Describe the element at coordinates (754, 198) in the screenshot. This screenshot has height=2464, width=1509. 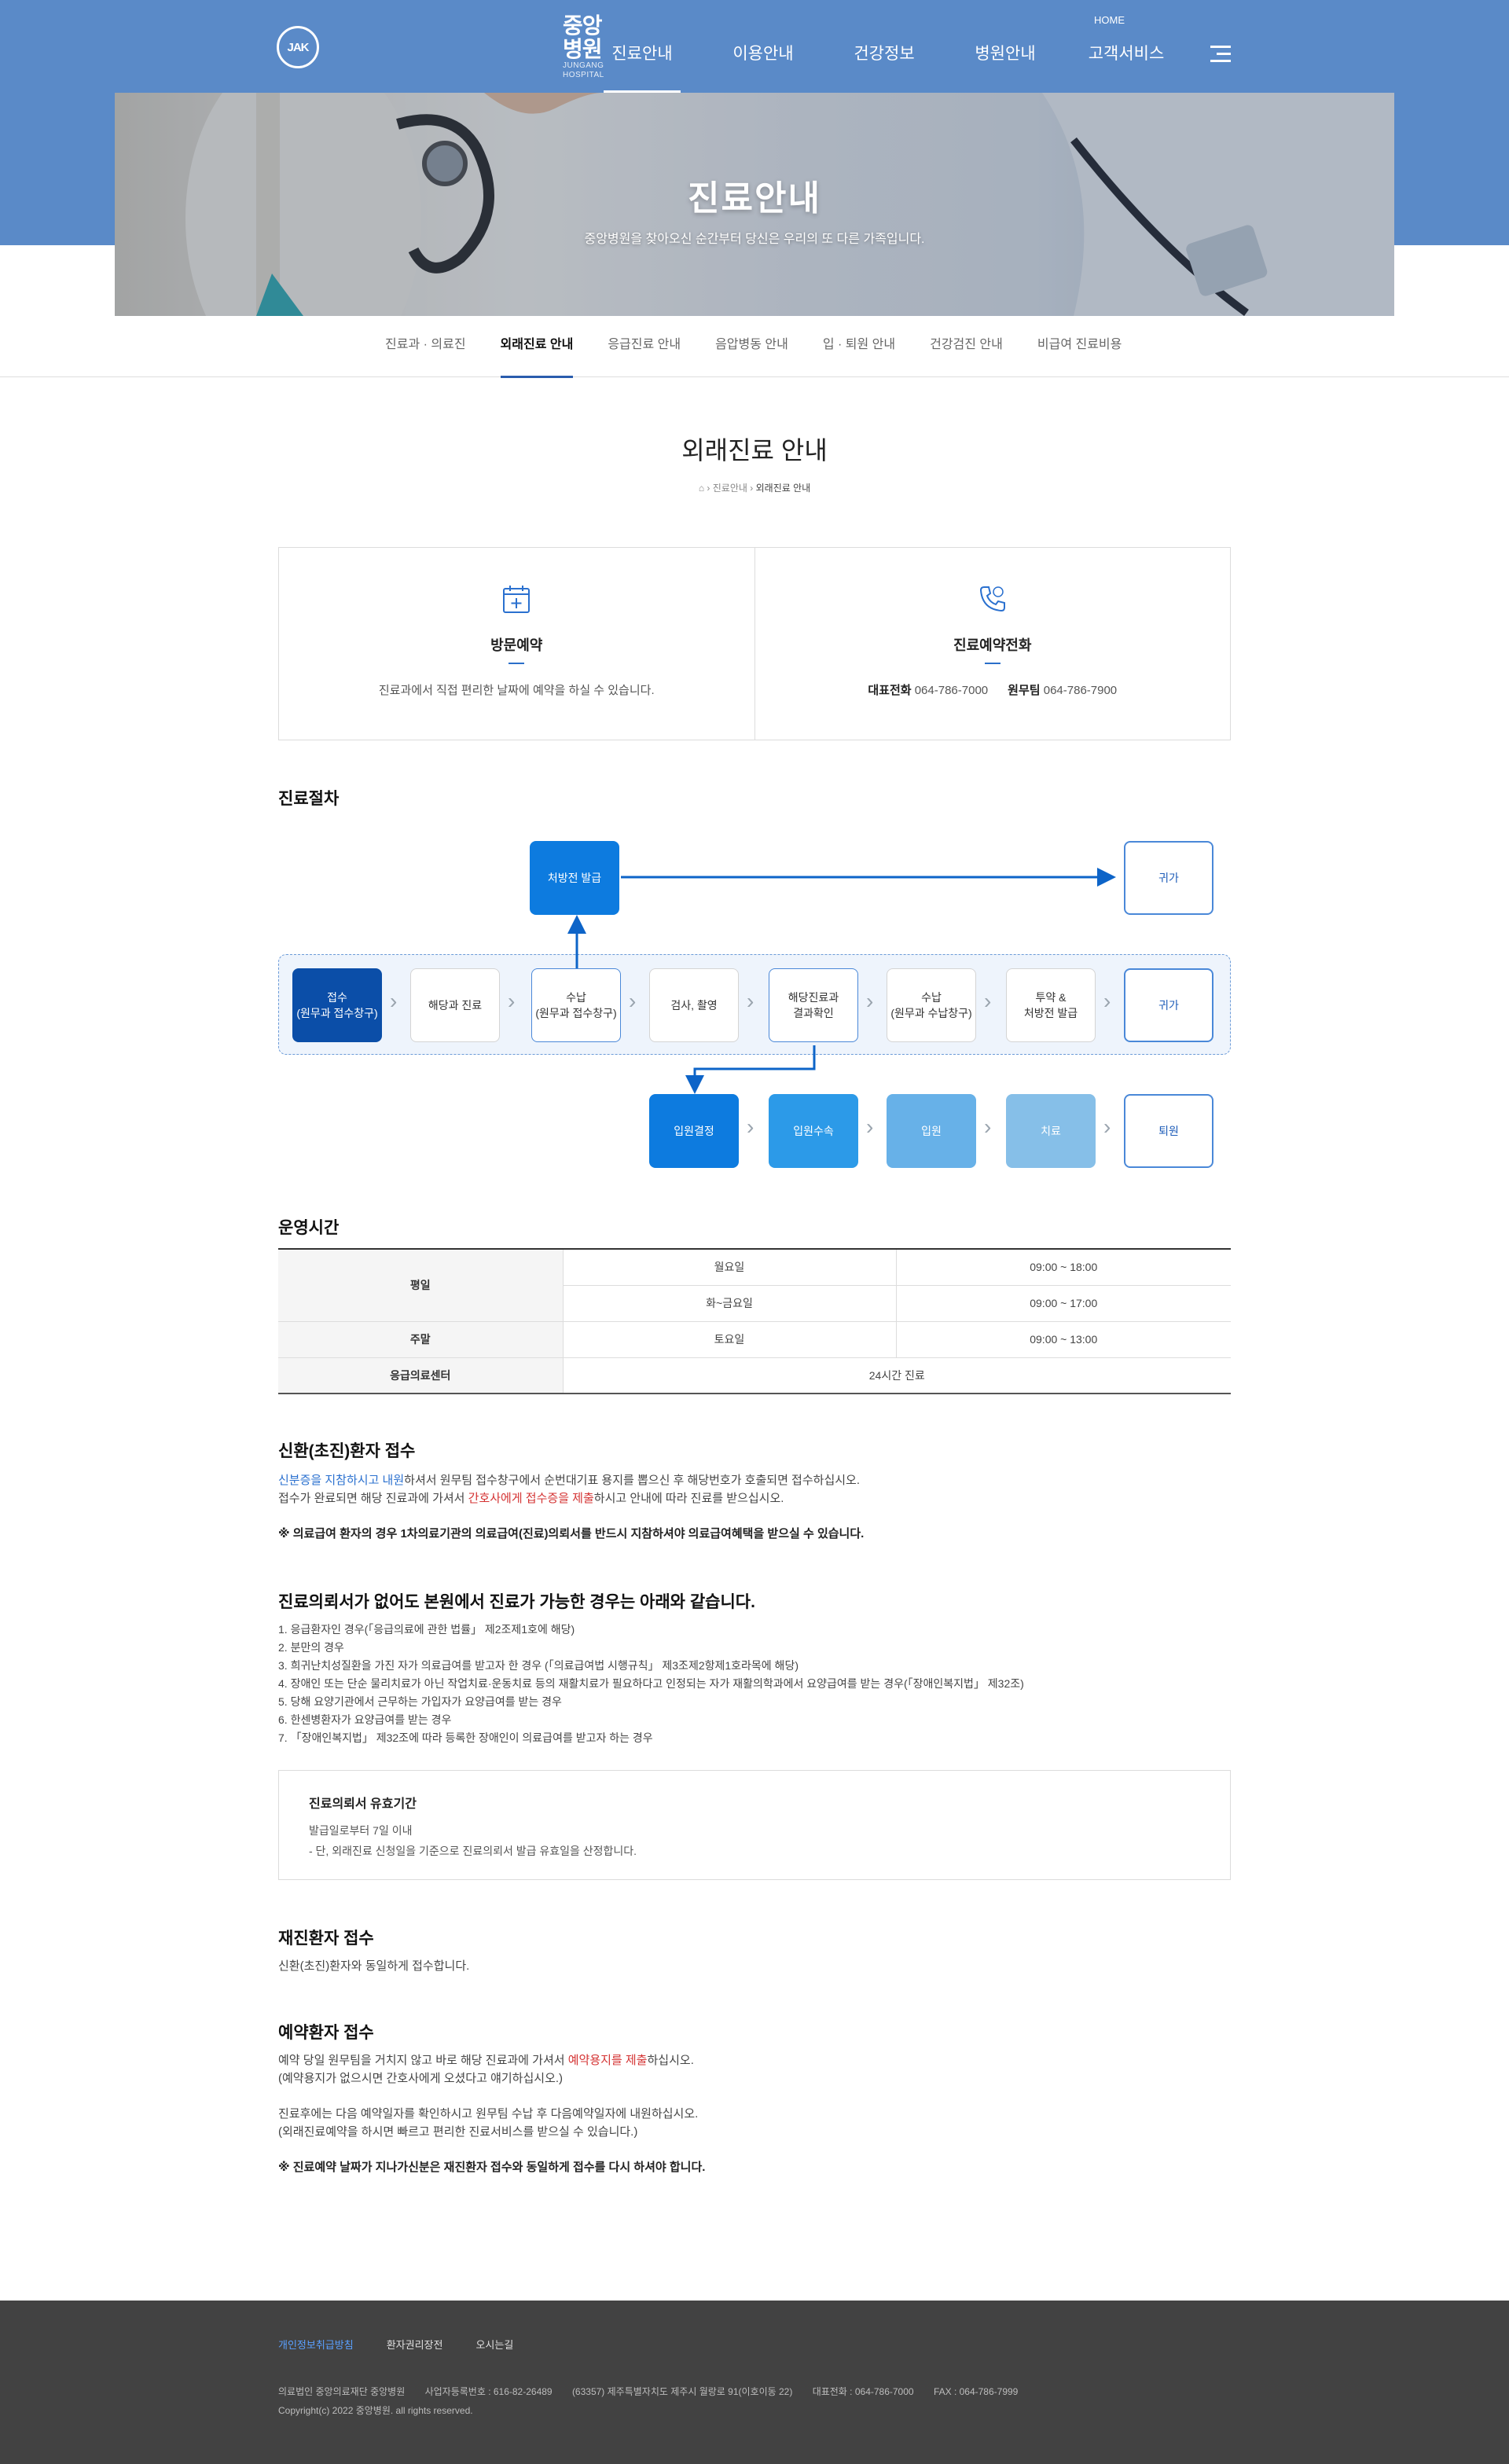
I see `hero-title: 진료안내` at that location.